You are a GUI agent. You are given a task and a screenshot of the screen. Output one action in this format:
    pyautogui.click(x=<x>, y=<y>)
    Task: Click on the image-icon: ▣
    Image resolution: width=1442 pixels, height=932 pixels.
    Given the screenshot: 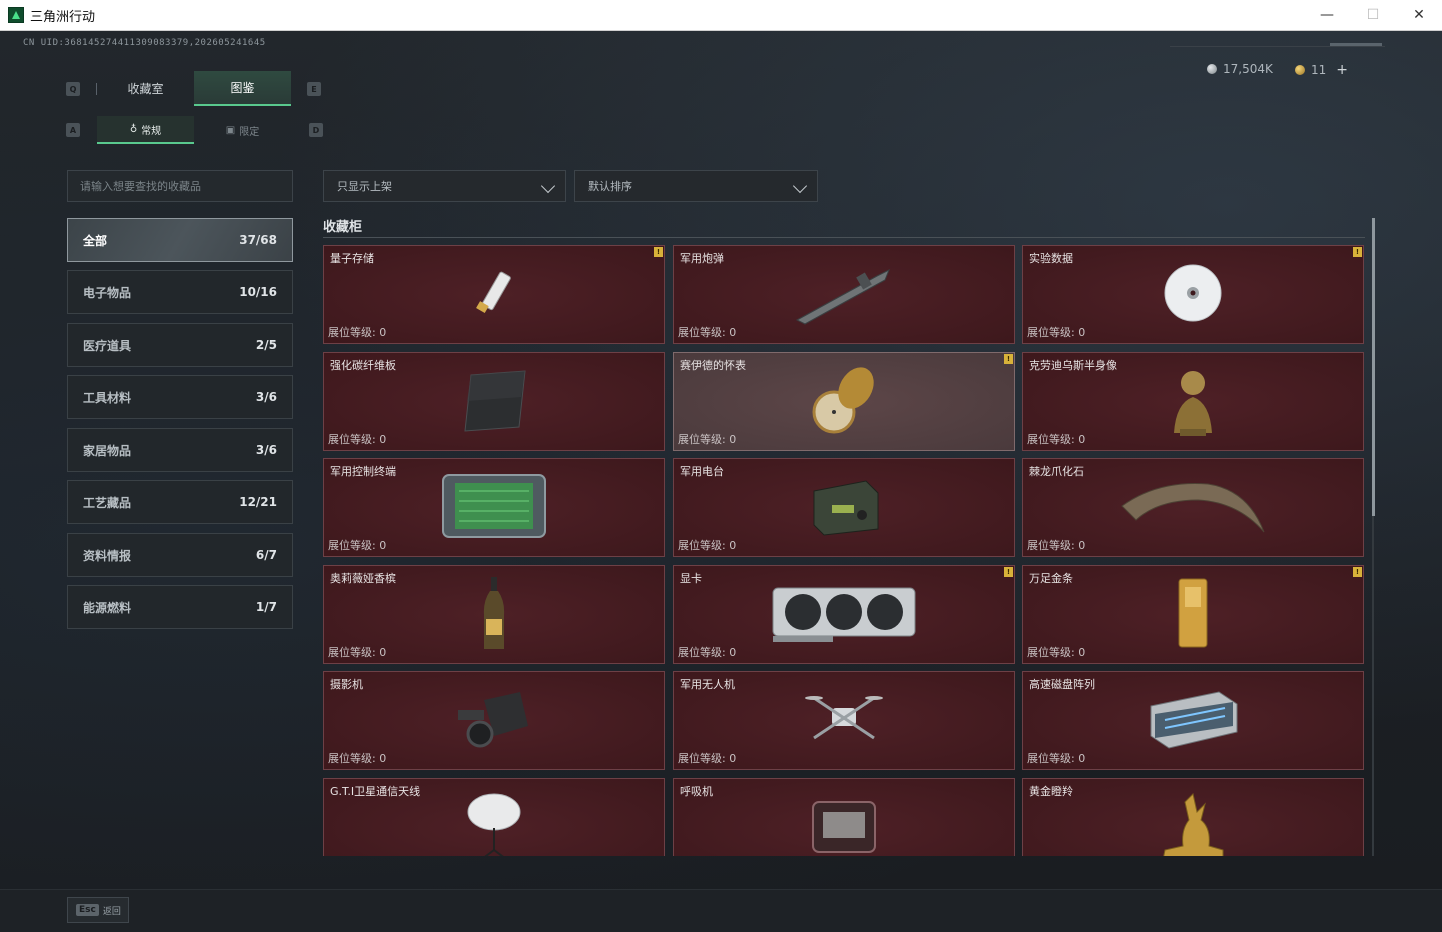 What is the action you would take?
    pyautogui.click(x=230, y=130)
    